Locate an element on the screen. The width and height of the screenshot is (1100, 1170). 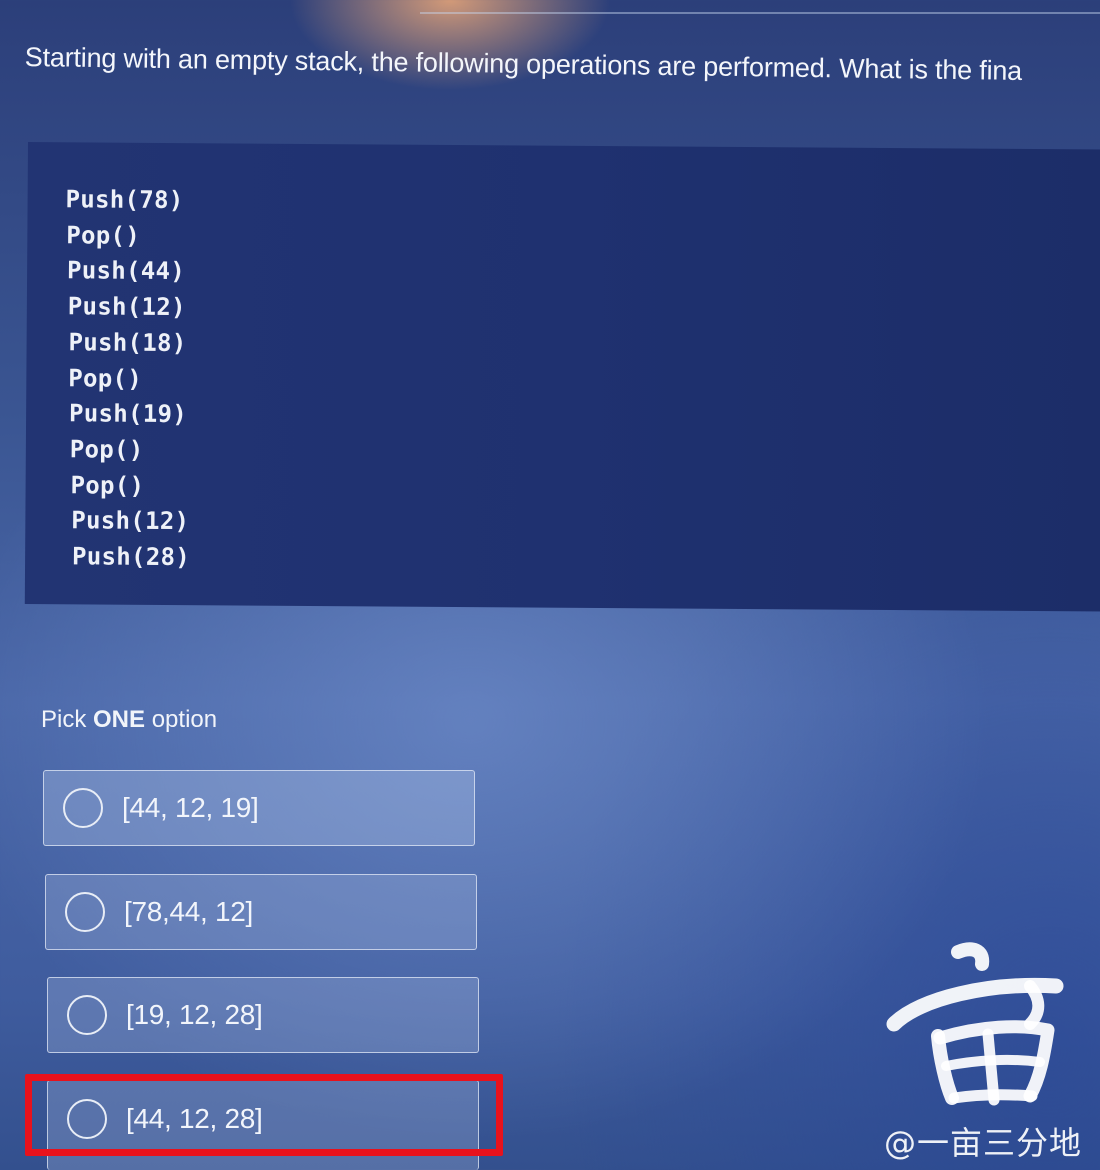
code-line: Push(28) is located at coordinates (131, 557).